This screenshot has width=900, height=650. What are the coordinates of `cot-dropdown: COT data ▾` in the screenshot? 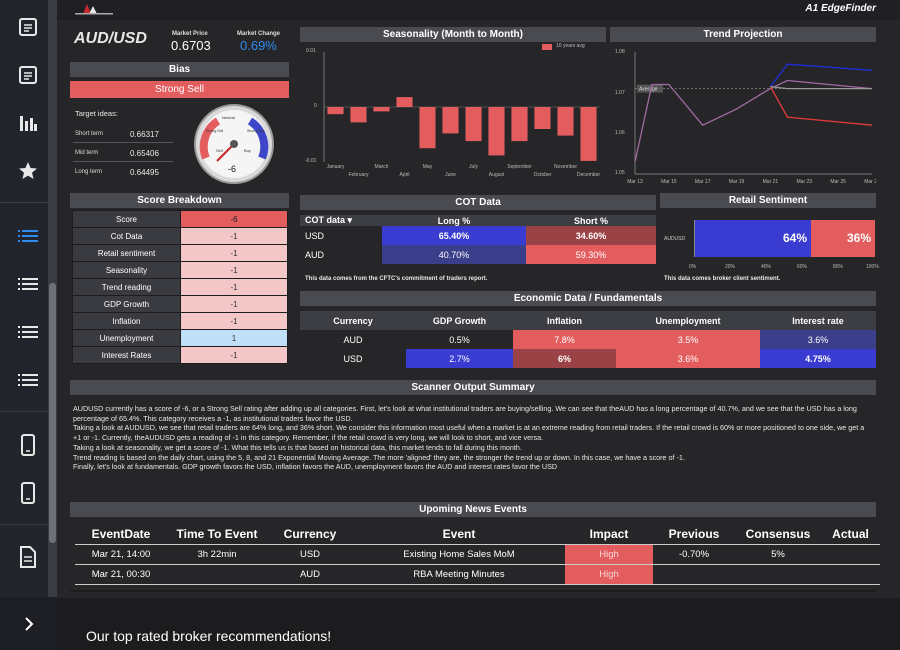 It's located at (341, 220).